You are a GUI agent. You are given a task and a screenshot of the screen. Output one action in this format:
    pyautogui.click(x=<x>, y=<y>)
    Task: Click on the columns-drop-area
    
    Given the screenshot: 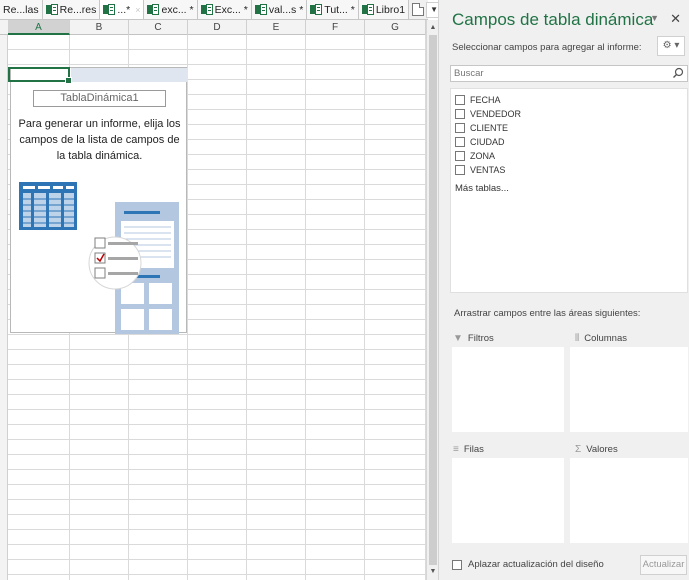 What is the action you would take?
    pyautogui.click(x=629, y=389)
    